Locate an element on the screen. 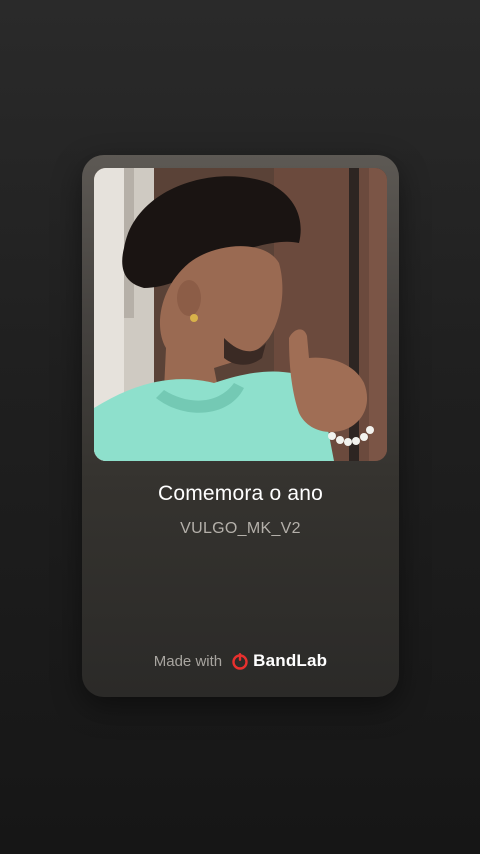 The height and width of the screenshot is (854, 480). made-with-footer: Made with BandLab is located at coordinates (240, 661).